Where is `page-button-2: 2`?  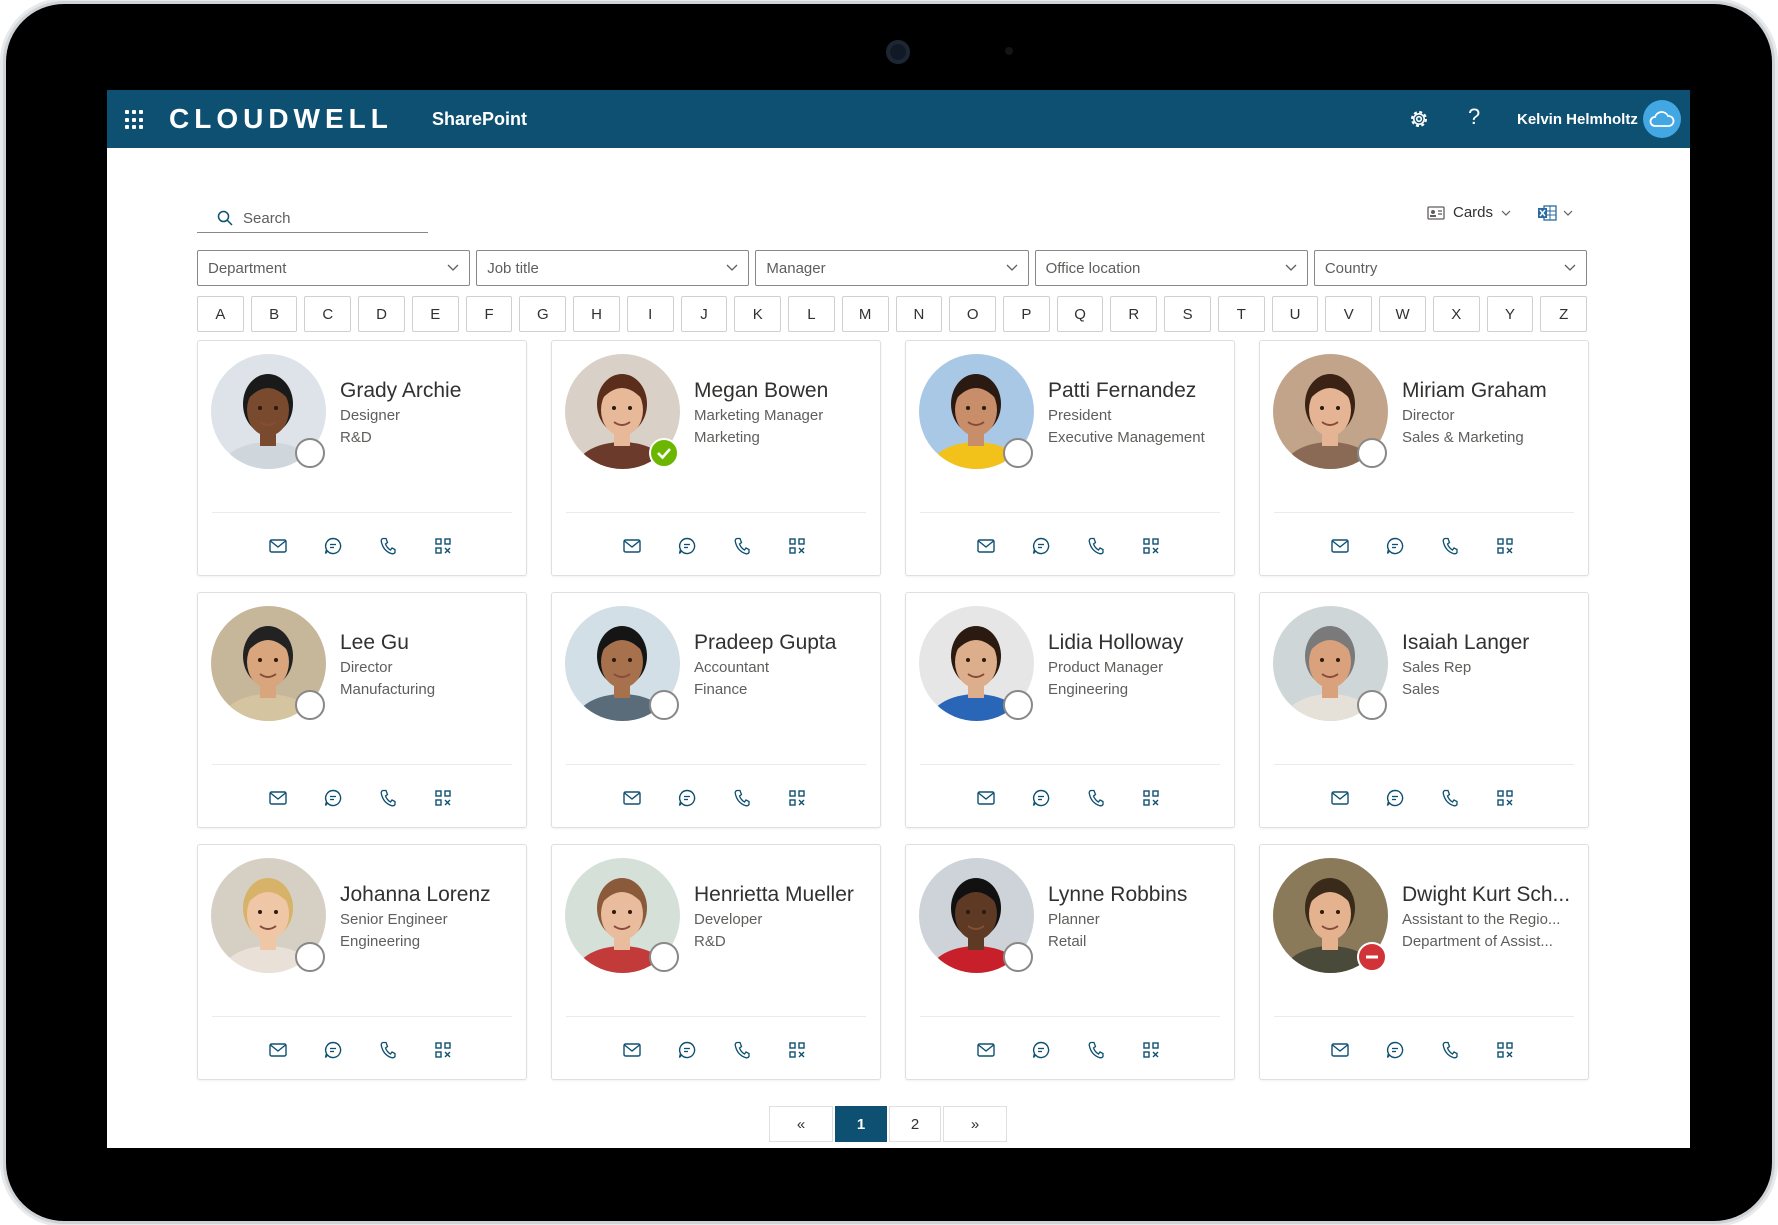
page-button-2: 2 is located at coordinates (915, 1124).